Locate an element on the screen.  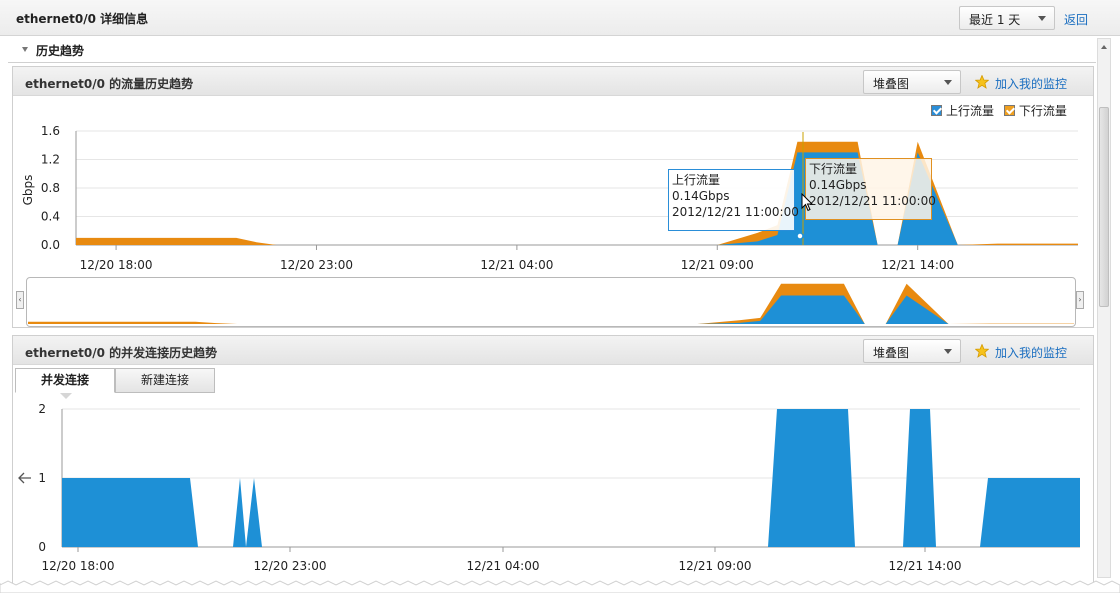
arrow-left-icon is located at coordinates (24, 478).